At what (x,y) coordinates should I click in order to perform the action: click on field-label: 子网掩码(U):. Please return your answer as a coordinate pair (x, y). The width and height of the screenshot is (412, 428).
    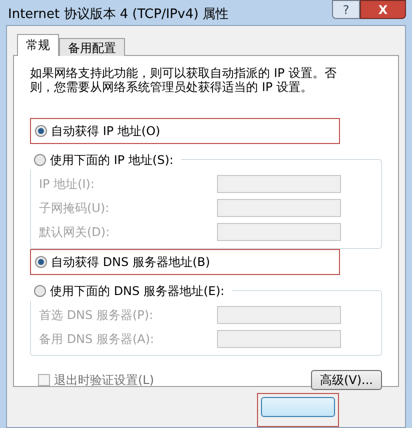
    Looking at the image, I should click on (74, 208).